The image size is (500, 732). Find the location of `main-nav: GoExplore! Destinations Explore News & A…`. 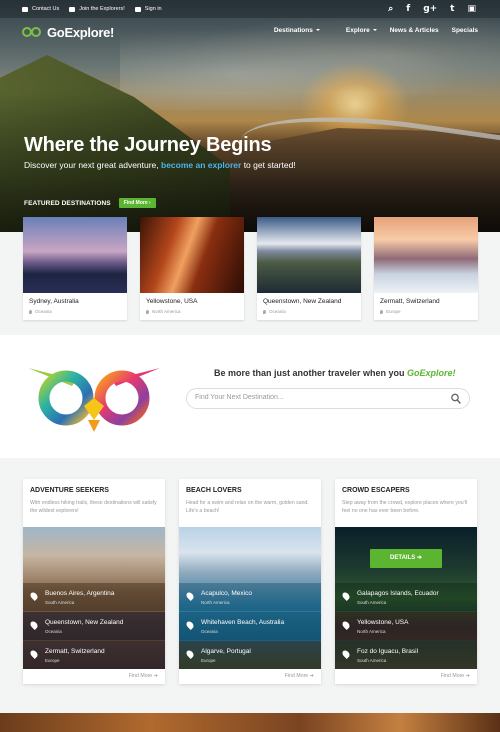

main-nav: GoExplore! Destinations Explore News & A… is located at coordinates (250, 32).